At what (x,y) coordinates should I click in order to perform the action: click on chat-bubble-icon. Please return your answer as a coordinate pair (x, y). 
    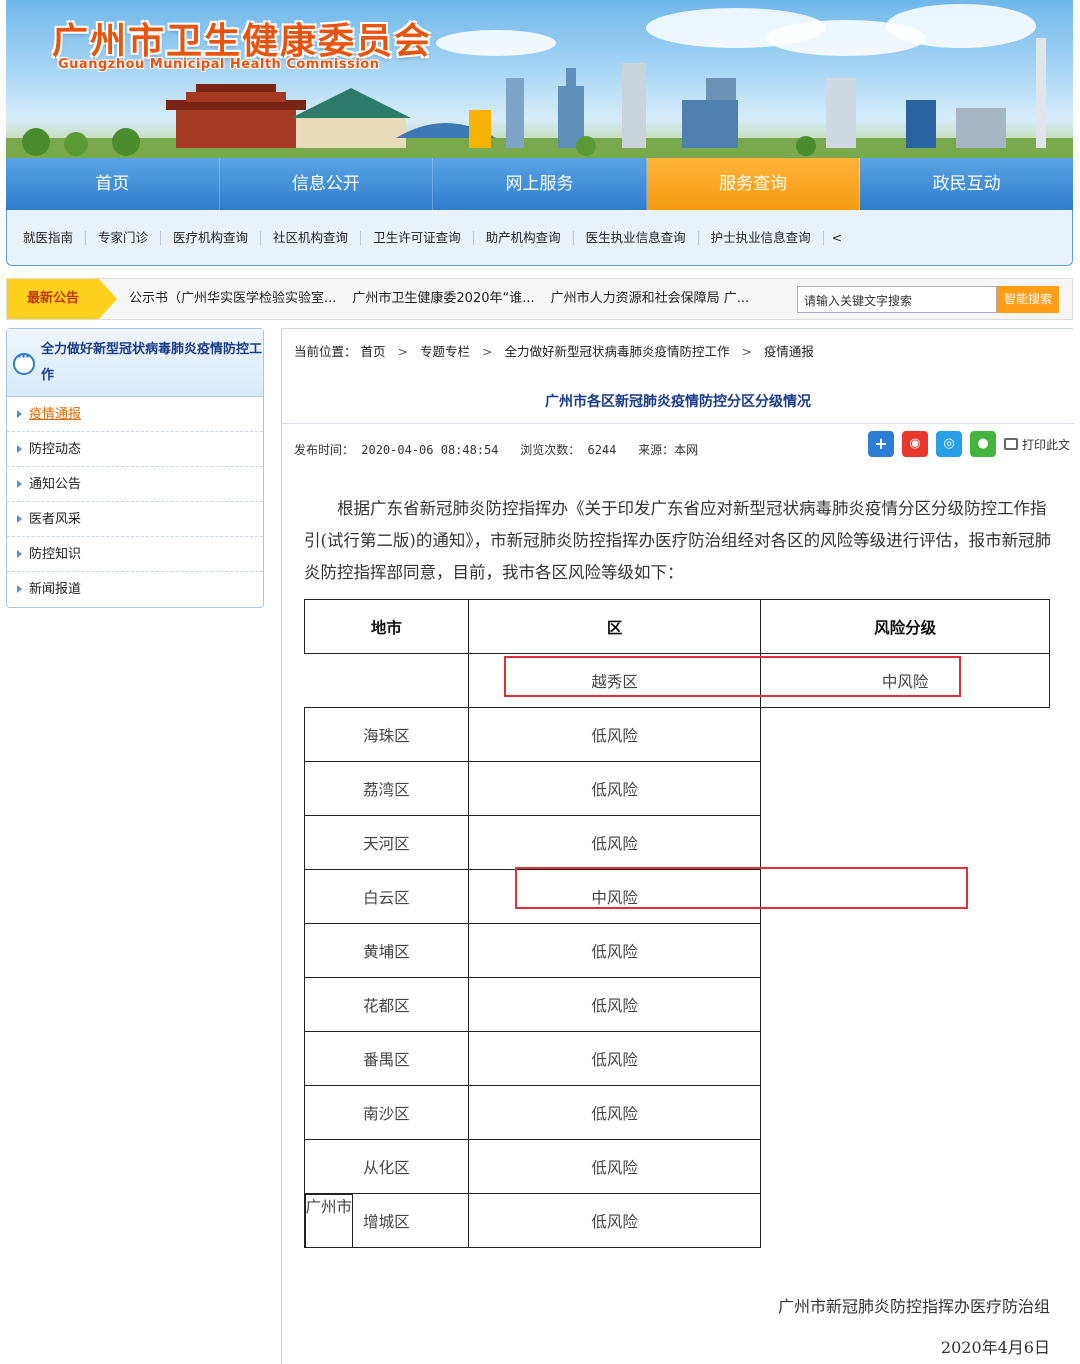
    Looking at the image, I should click on (24, 362).